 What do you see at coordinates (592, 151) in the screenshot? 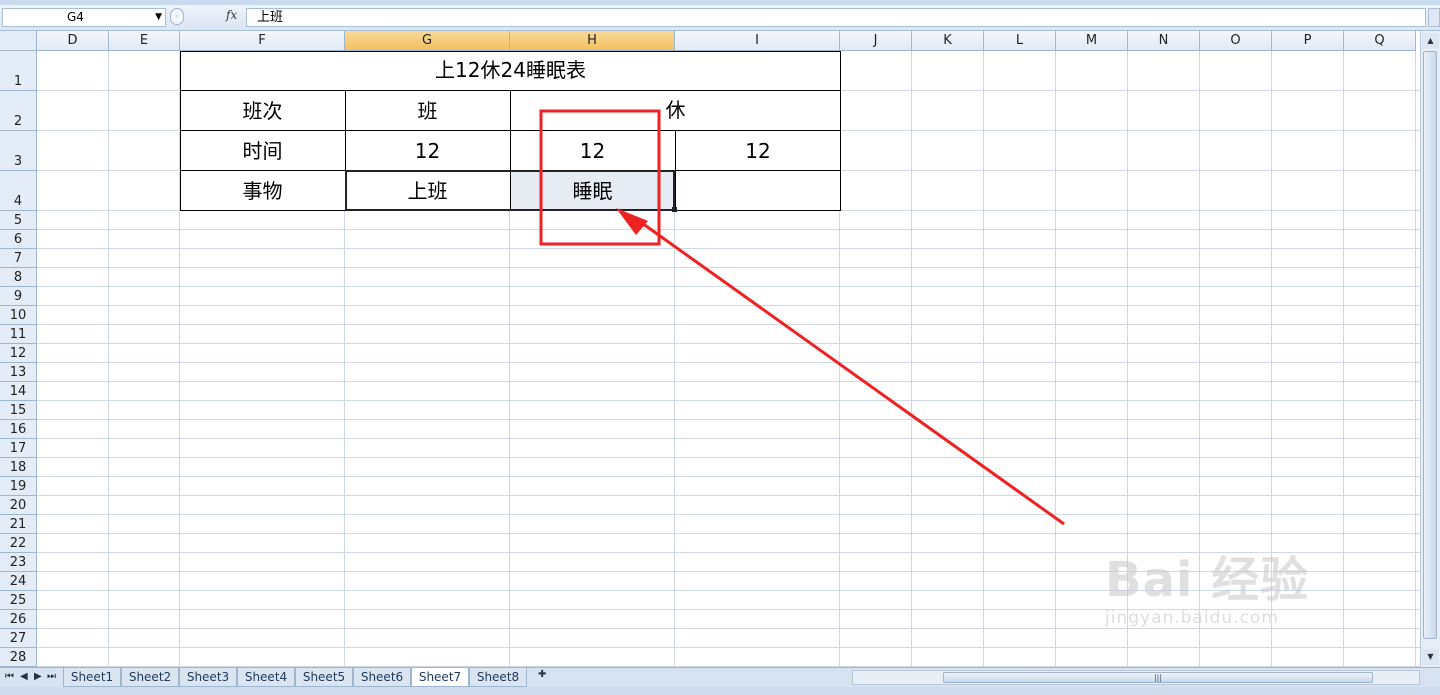
I see `cell-H3: 12` at bounding box center [592, 151].